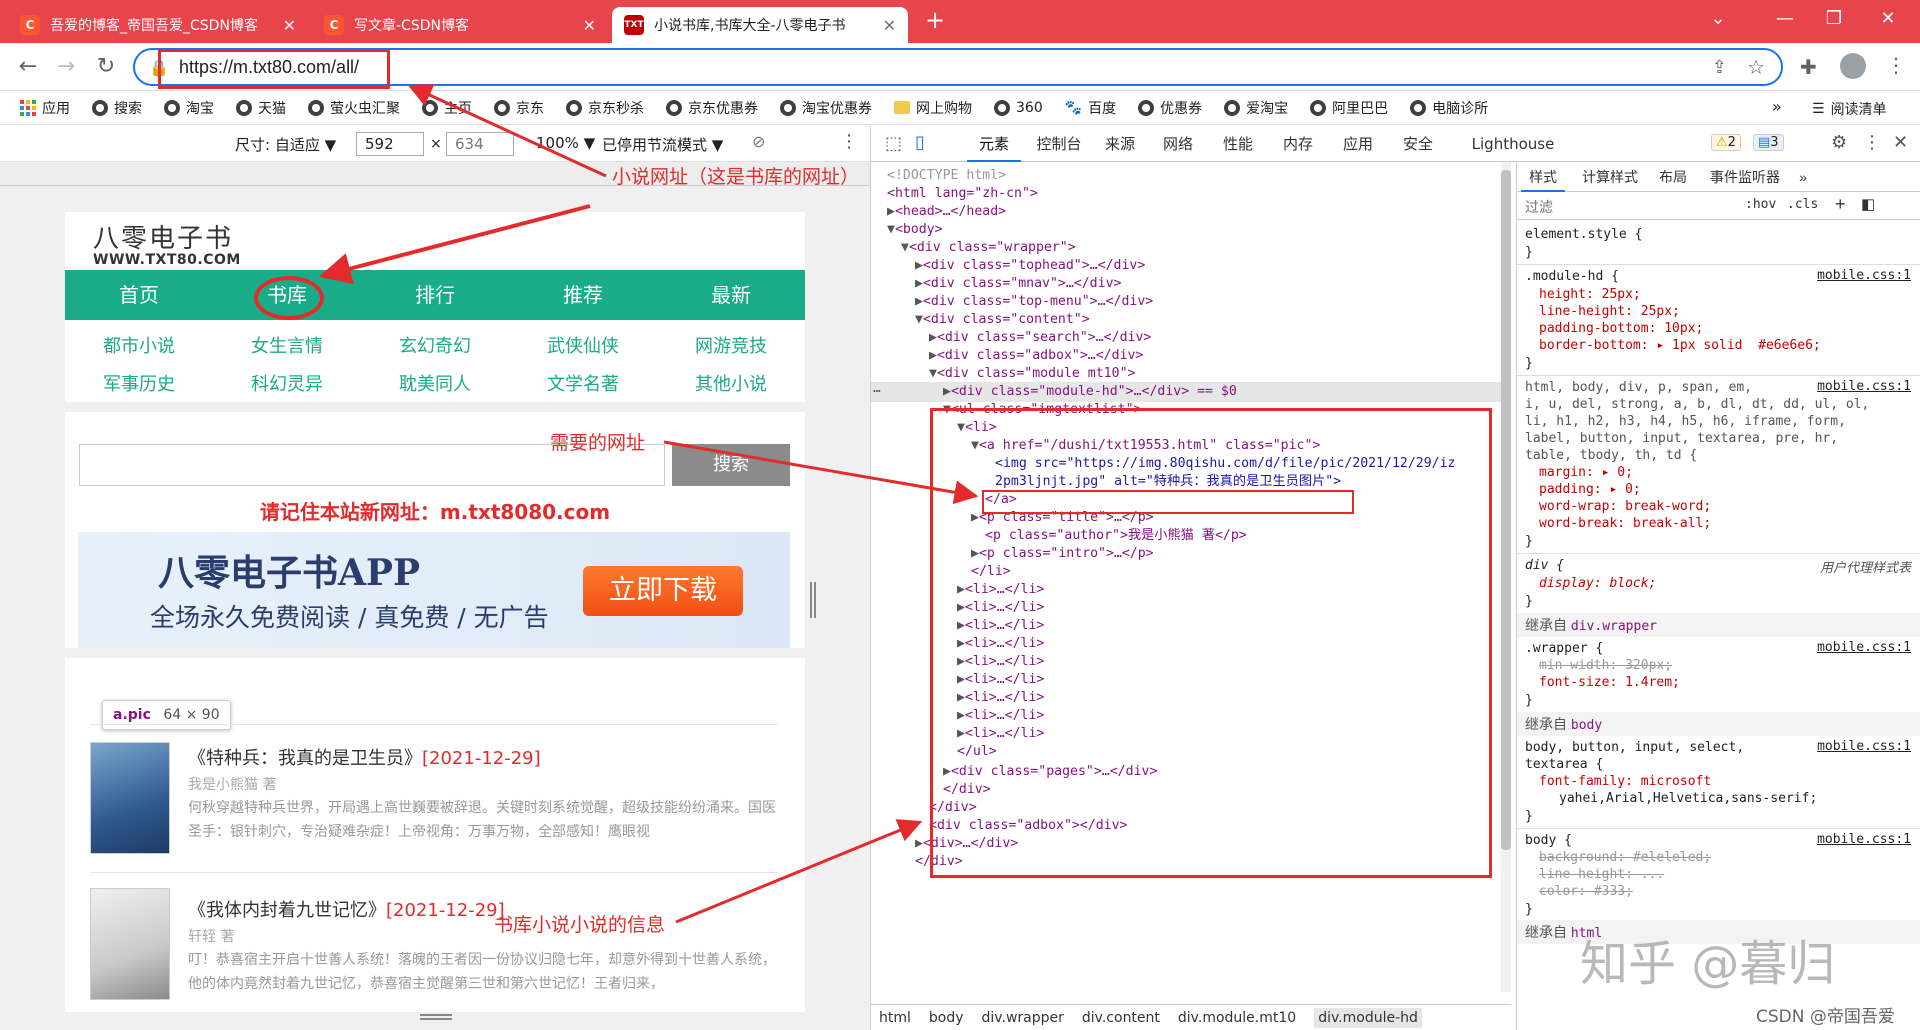 Image resolution: width=1920 pixels, height=1030 pixels. I want to click on css-property: font-family: microsoft, so click(1625, 782).